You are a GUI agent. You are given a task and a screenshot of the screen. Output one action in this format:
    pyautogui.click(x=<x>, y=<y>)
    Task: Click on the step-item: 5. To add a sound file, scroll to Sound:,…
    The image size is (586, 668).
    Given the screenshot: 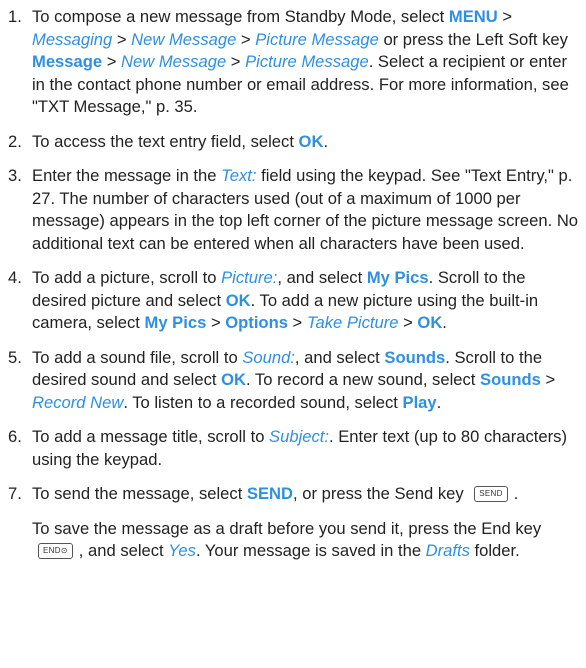 What is the action you would take?
    pyautogui.click(x=294, y=381)
    